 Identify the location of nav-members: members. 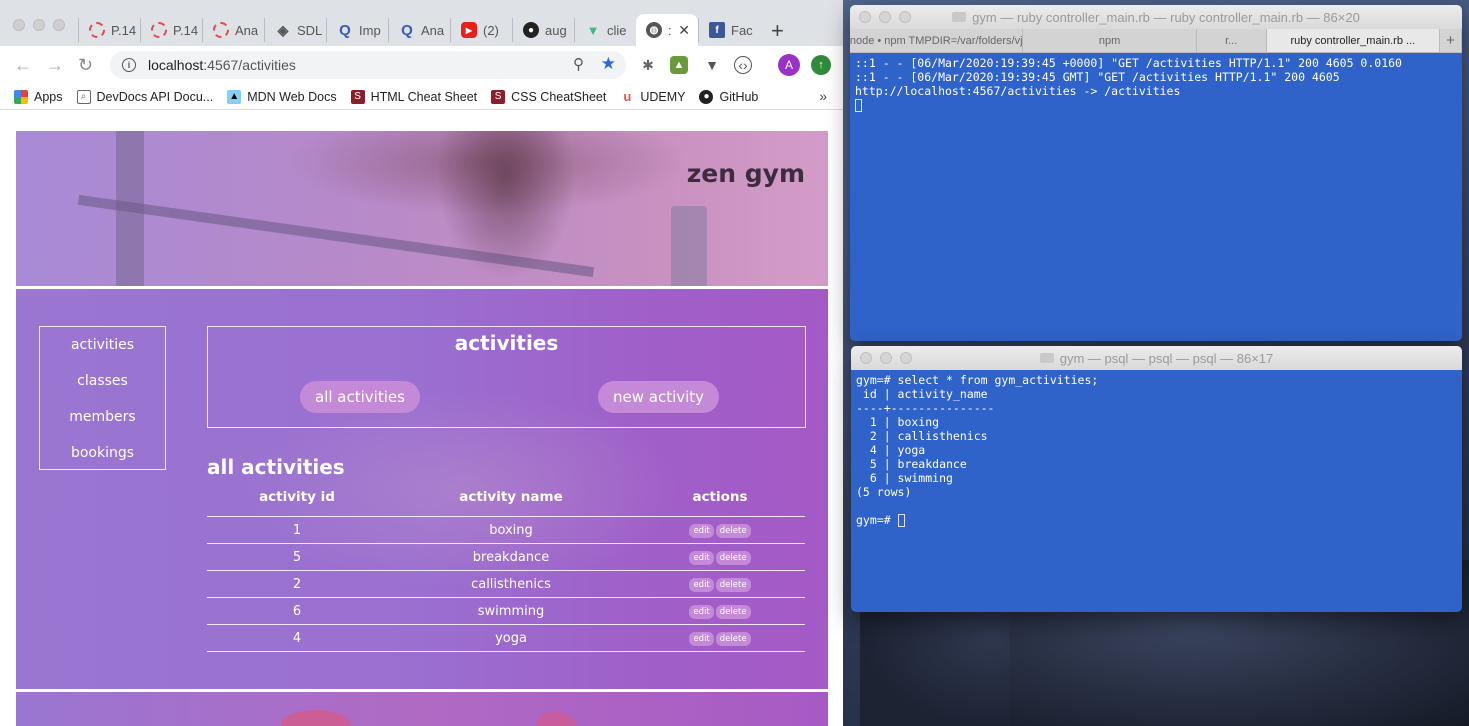
(102, 417).